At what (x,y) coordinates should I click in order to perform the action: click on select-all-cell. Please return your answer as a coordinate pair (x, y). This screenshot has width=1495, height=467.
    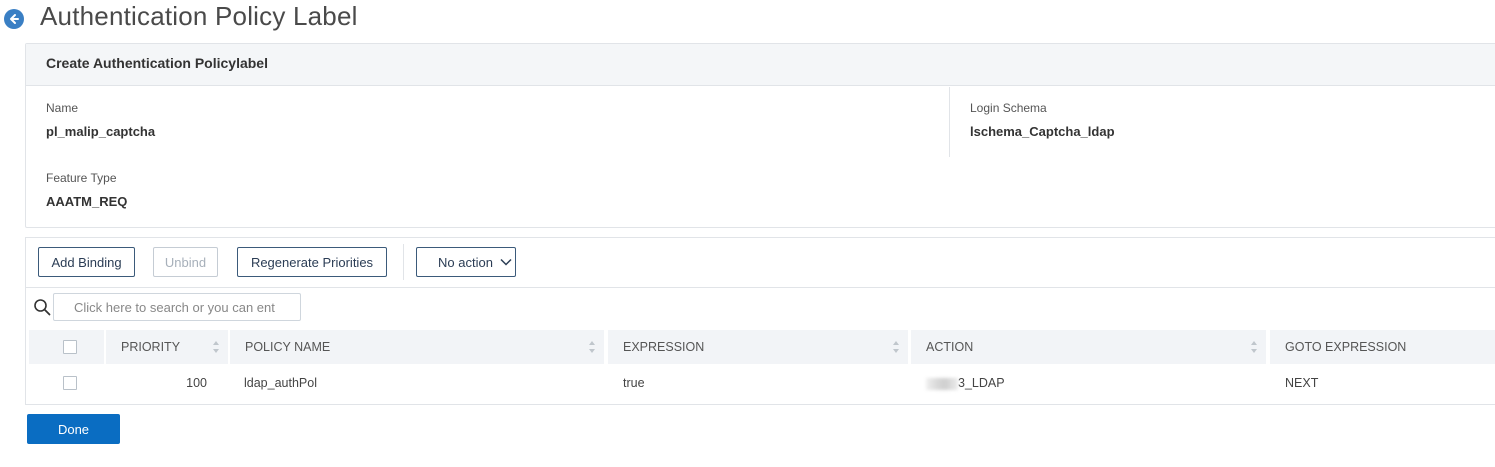
    Looking at the image, I should click on (66, 347).